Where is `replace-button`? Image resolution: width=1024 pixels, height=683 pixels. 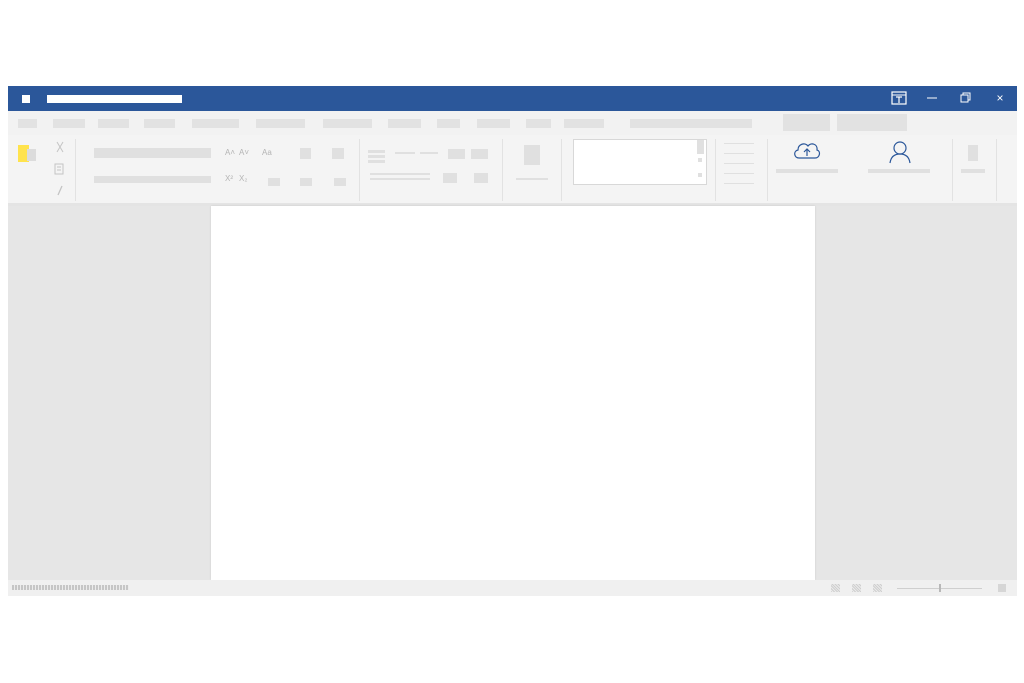
replace-button is located at coordinates (739, 153).